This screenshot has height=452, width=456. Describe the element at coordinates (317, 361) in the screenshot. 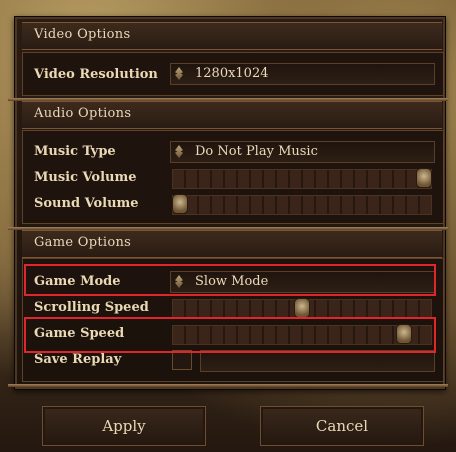

I see `replay-name-field` at that location.